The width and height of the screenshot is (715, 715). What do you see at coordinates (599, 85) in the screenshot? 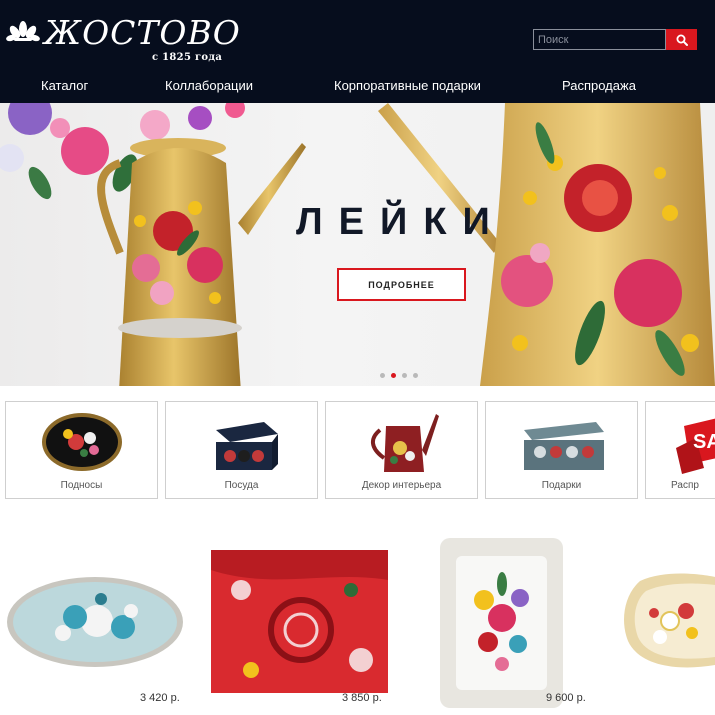
I see `nav-item-sale: Распродажа` at bounding box center [599, 85].